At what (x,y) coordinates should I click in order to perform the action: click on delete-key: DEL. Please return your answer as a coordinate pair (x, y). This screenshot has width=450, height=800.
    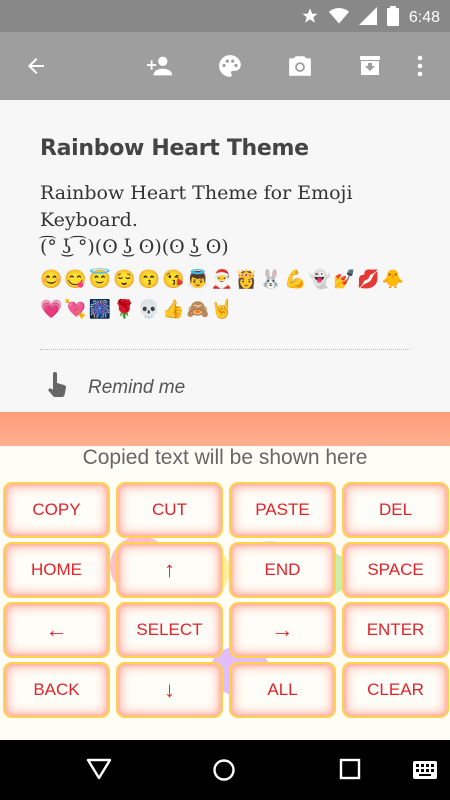
    Looking at the image, I should click on (395, 510).